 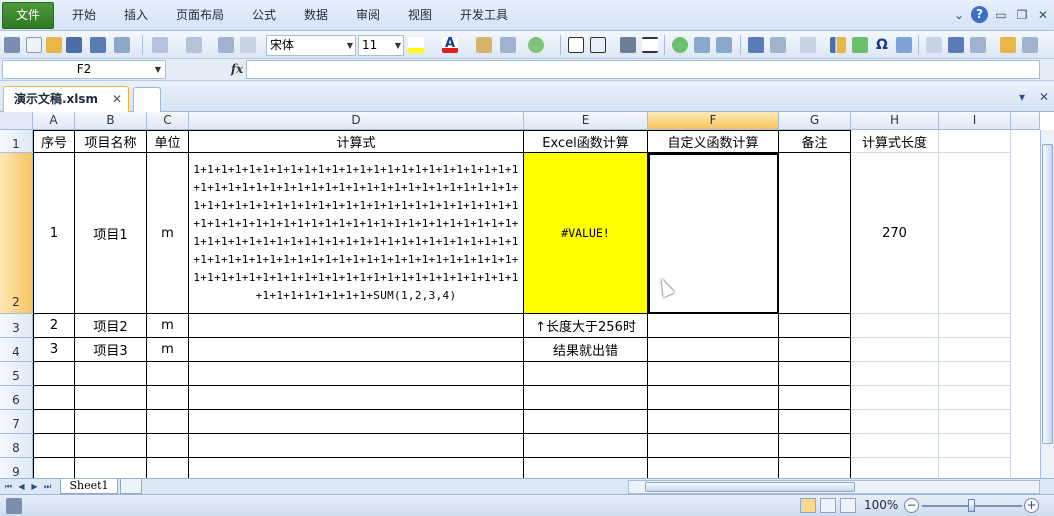 What do you see at coordinates (54, 446) in the screenshot?
I see `cell-a8` at bounding box center [54, 446].